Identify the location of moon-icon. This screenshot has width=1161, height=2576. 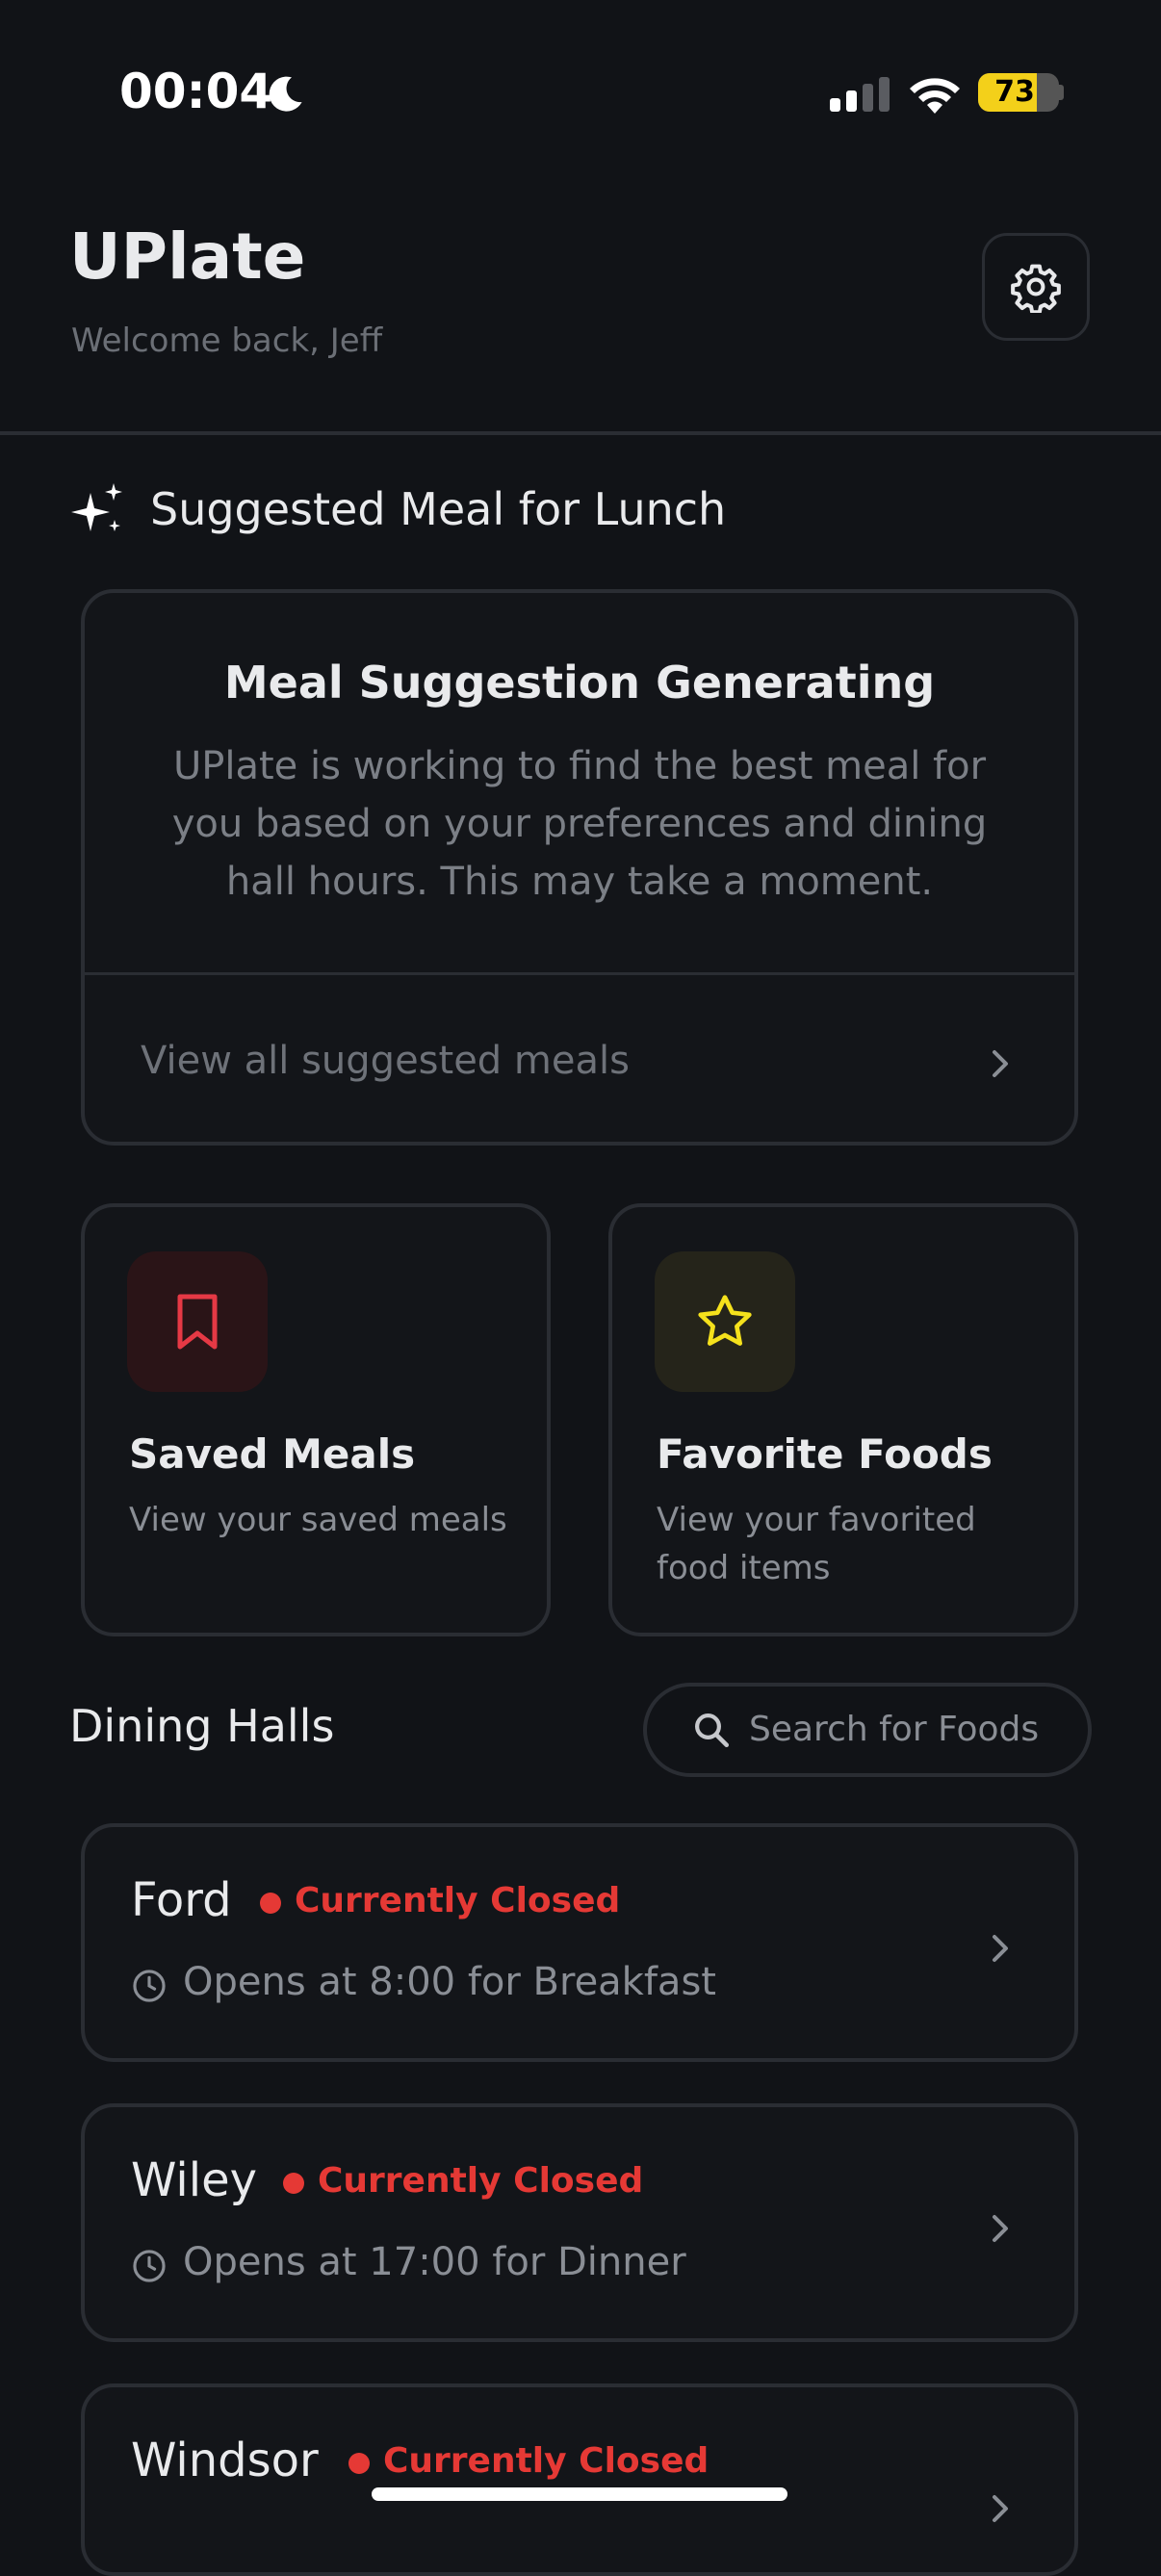
(286, 94).